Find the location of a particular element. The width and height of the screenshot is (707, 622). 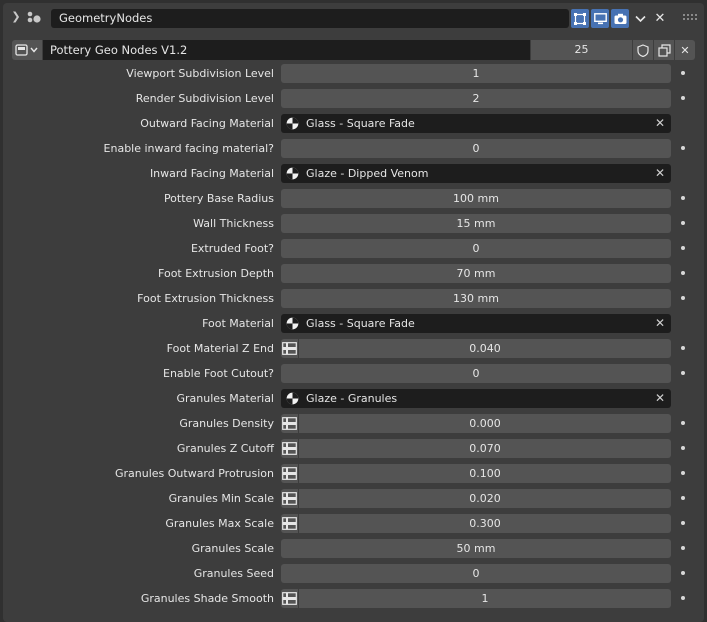

value-field: 2 is located at coordinates (476, 98).